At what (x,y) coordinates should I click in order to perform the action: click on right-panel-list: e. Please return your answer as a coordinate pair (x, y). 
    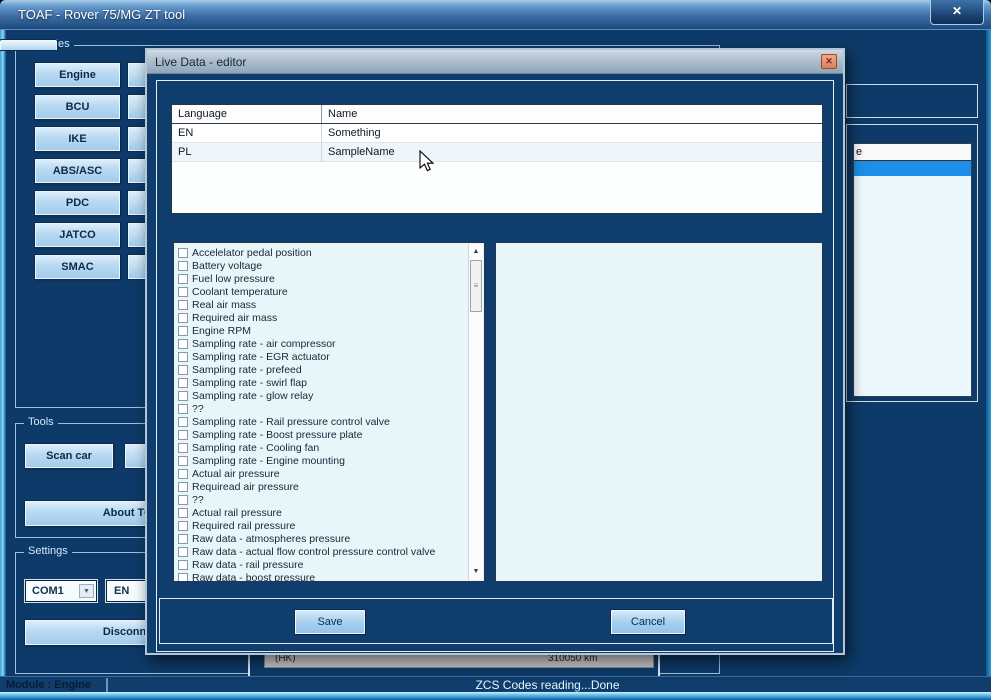
    Looking at the image, I should click on (912, 270).